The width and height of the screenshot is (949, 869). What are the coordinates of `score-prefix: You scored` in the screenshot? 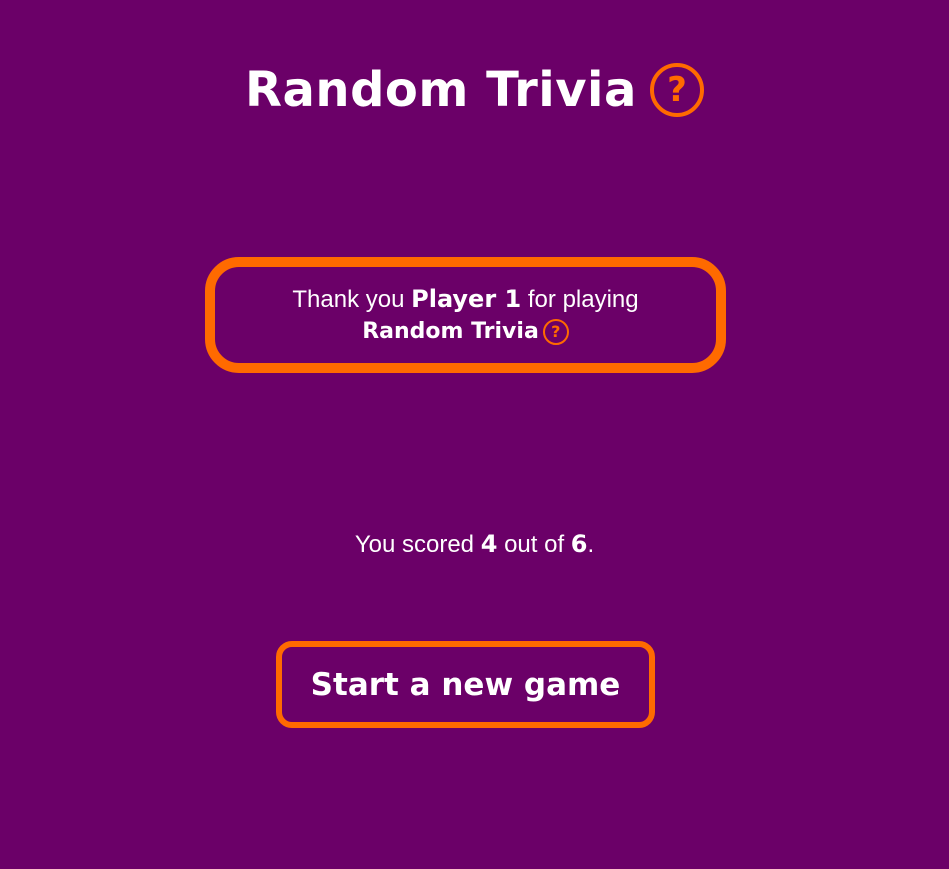 It's located at (414, 544).